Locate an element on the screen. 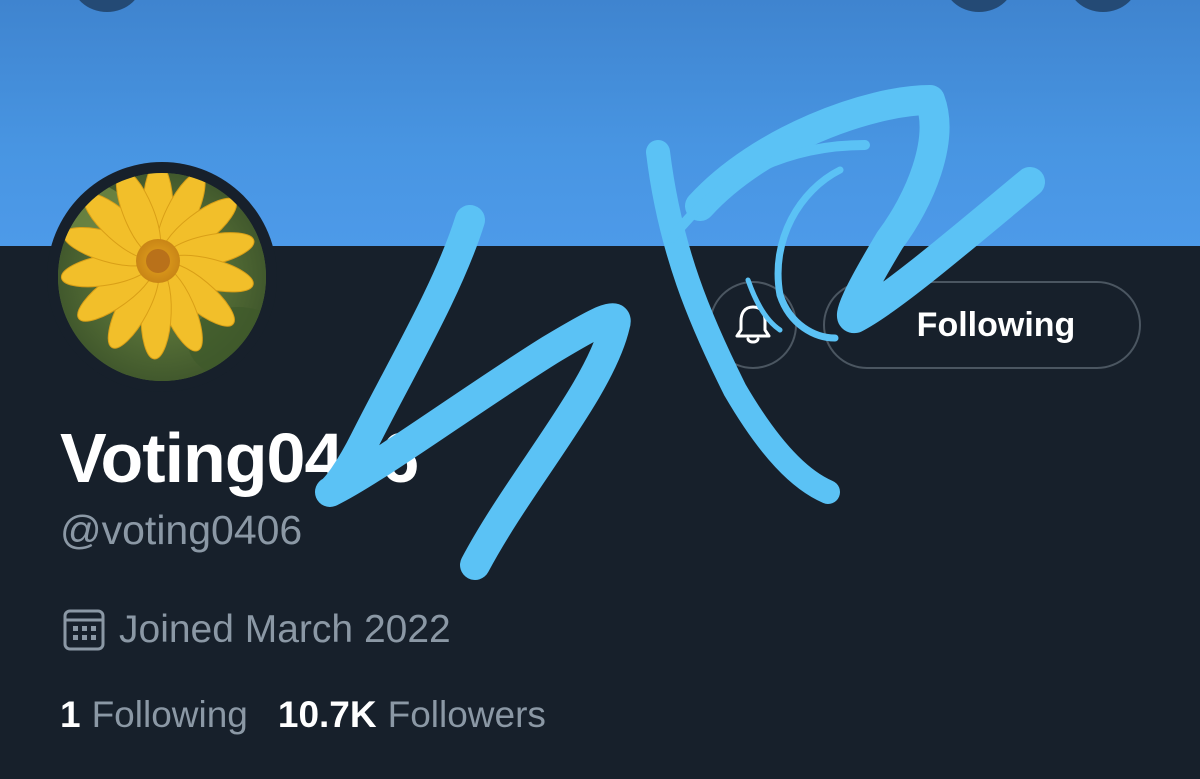 The image size is (1200, 779). yellow-flower-photo is located at coordinates (162, 277).